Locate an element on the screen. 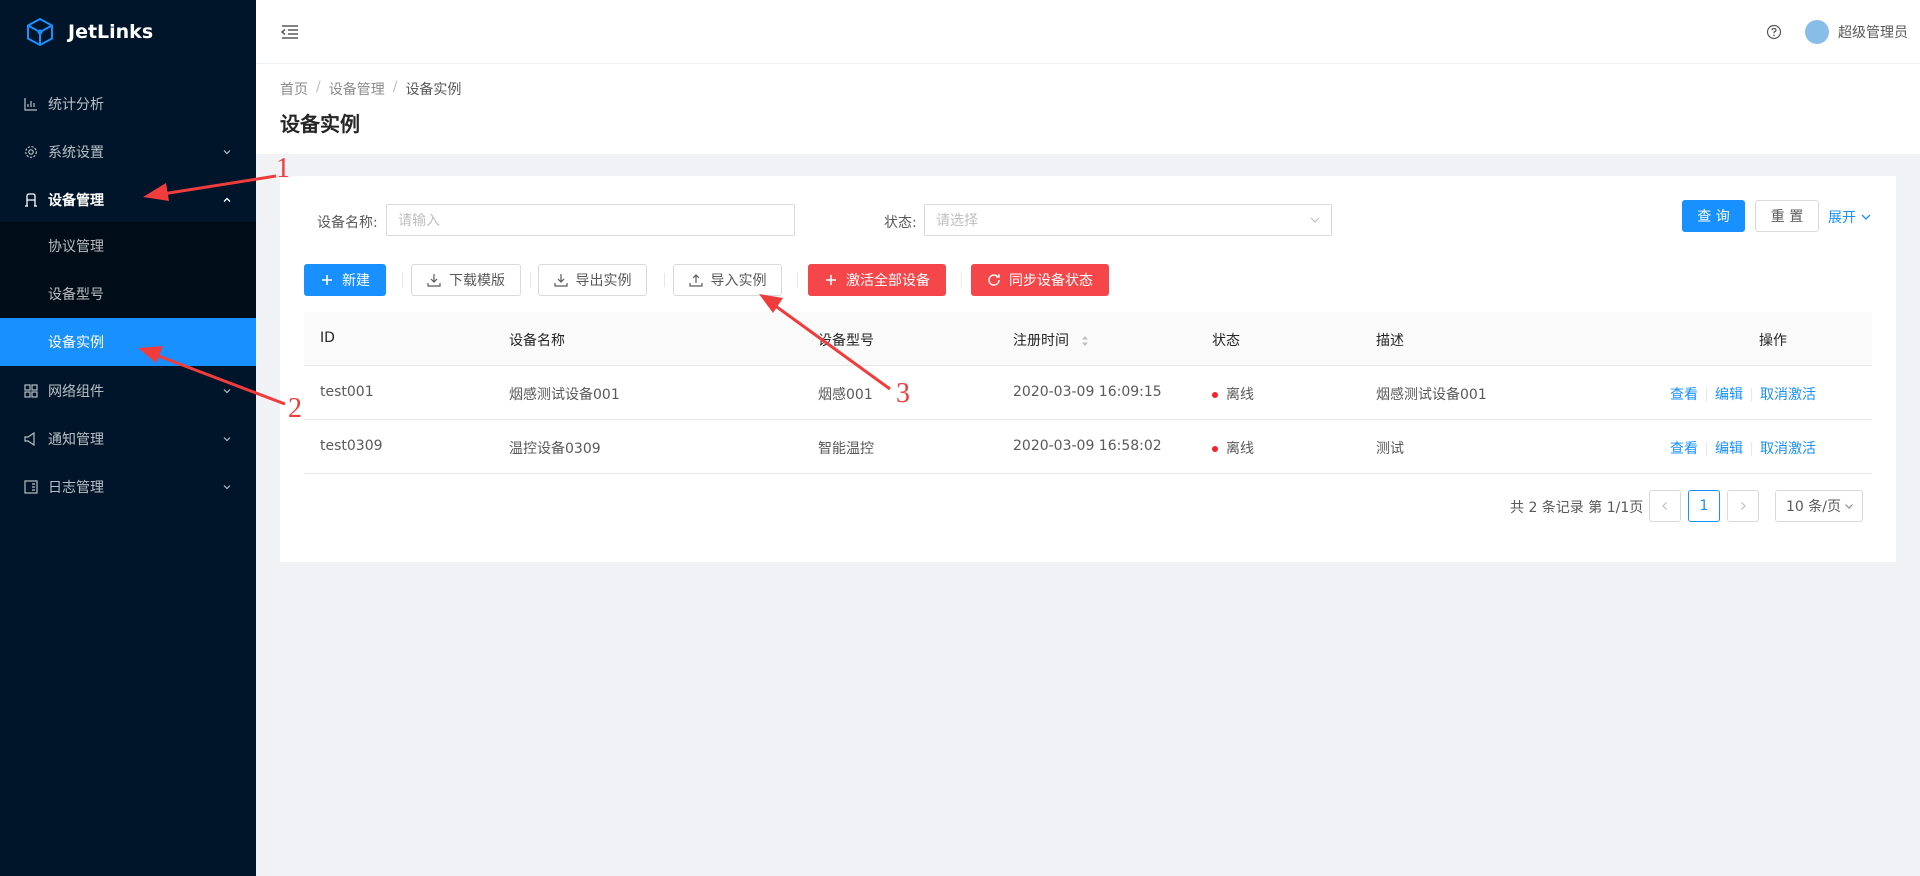 The image size is (1920, 876). sidebar-item-label: 网络组件 is located at coordinates (76, 392).